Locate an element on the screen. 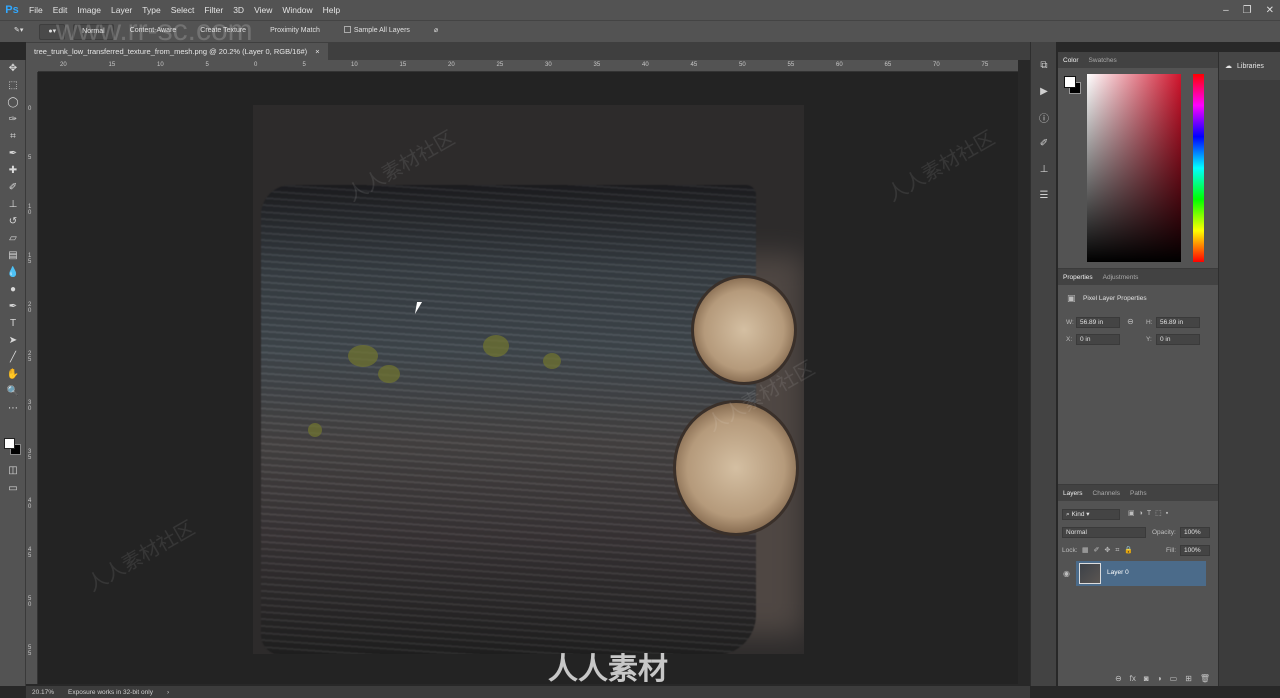 The image size is (1280, 698). new-layer-icon: ⊞ is located at coordinates (1188, 678).